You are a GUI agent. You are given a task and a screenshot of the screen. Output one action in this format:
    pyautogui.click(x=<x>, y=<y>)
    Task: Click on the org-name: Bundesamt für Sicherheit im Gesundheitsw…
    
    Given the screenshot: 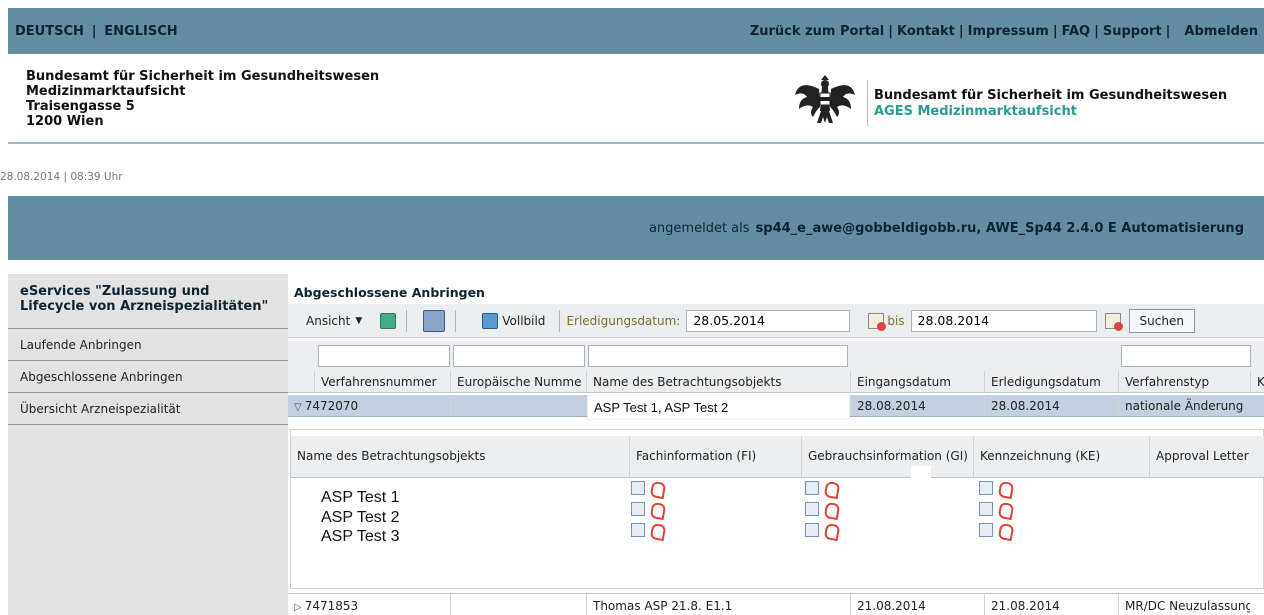 What is the action you would take?
    pyautogui.click(x=1051, y=95)
    